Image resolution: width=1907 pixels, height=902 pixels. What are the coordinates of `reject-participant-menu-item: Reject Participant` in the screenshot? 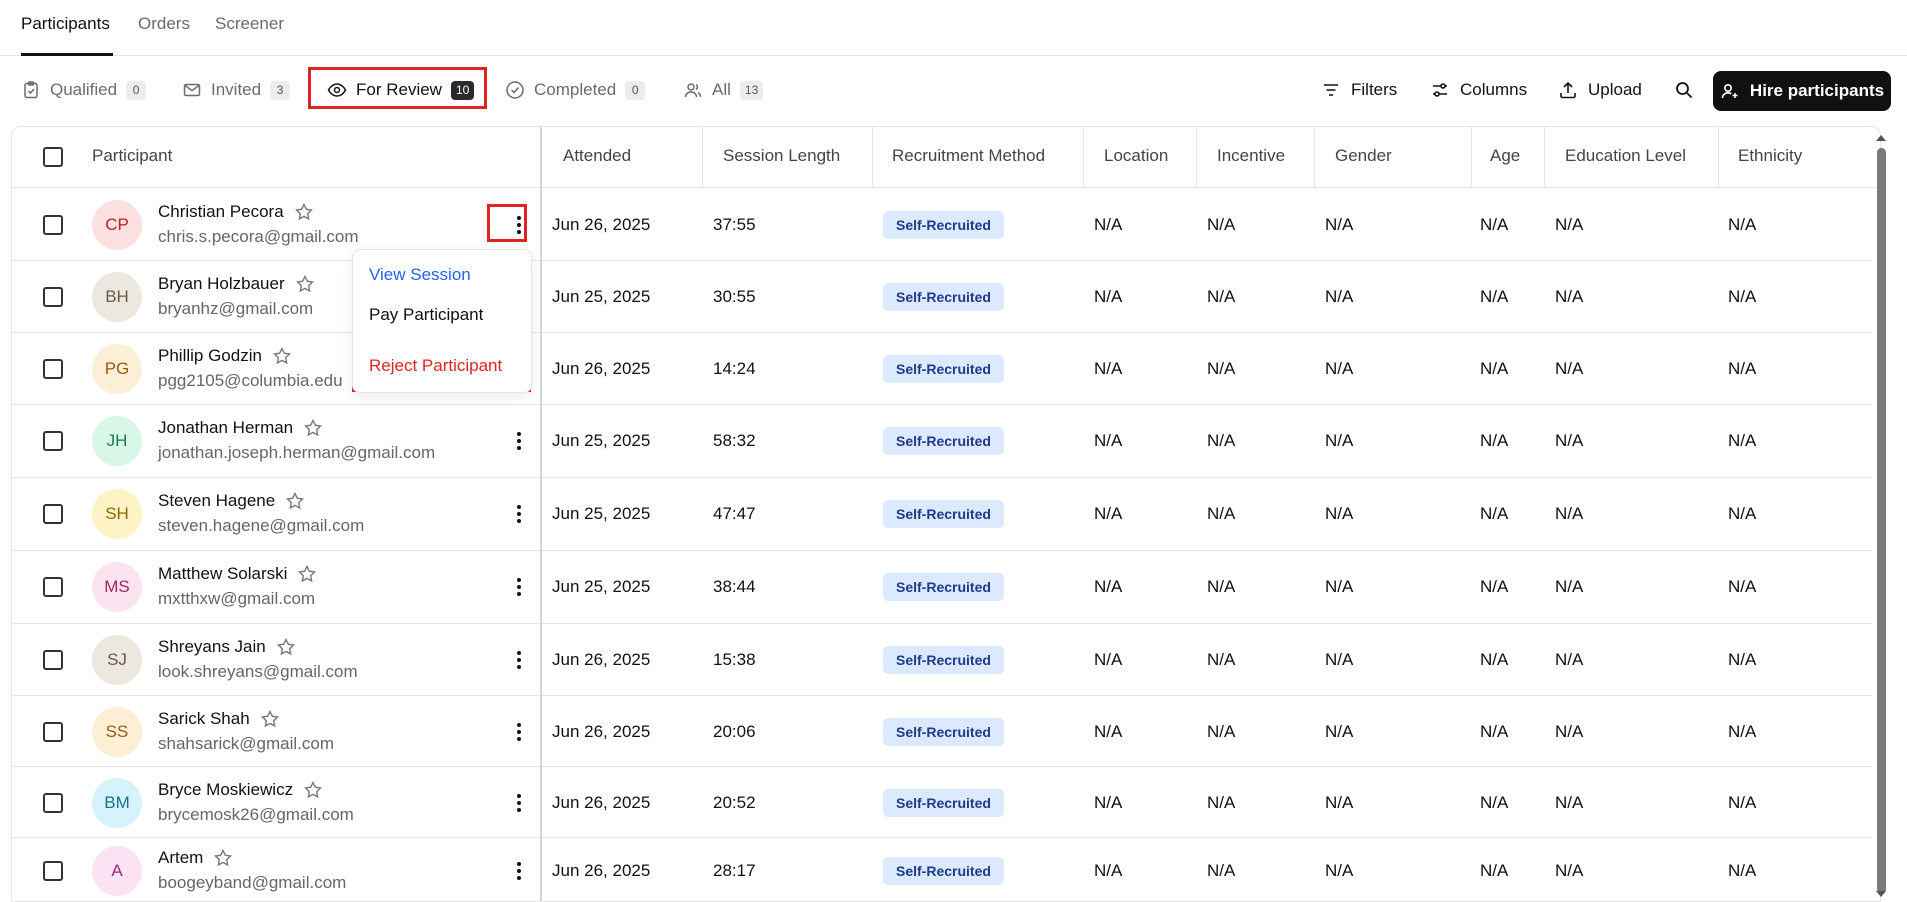 It's located at (435, 366).